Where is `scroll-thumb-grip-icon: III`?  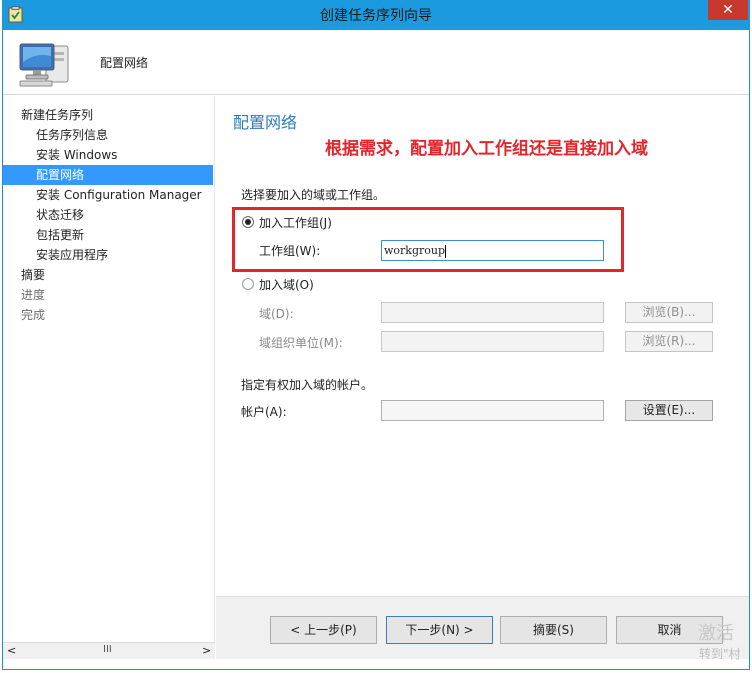 scroll-thumb-grip-icon: III is located at coordinates (107, 649).